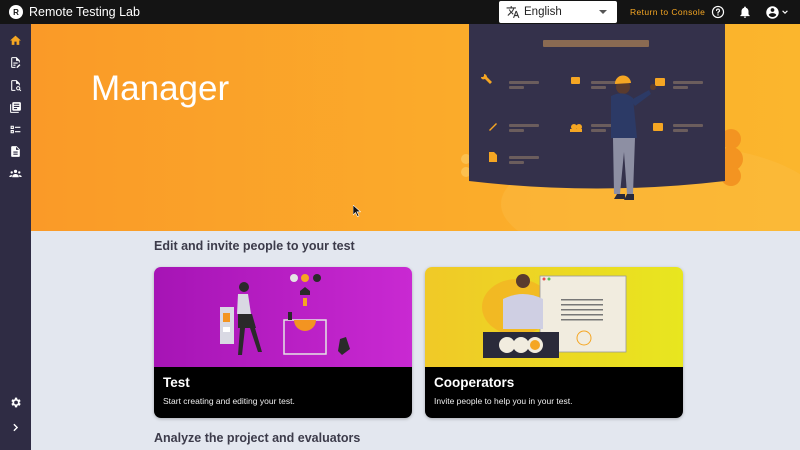 This screenshot has width=800, height=450. Describe the element at coordinates (15, 62) in the screenshot. I see `edit-document-icon` at that location.